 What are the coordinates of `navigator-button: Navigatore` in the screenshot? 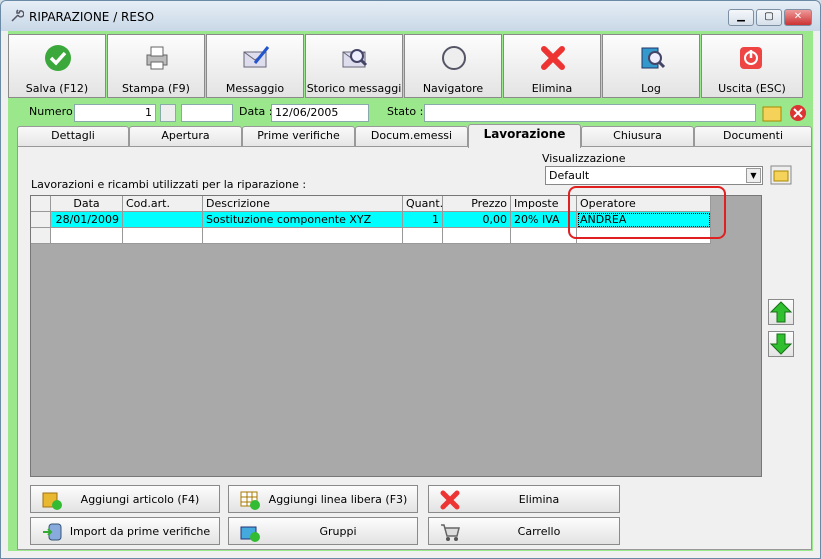 It's located at (453, 66).